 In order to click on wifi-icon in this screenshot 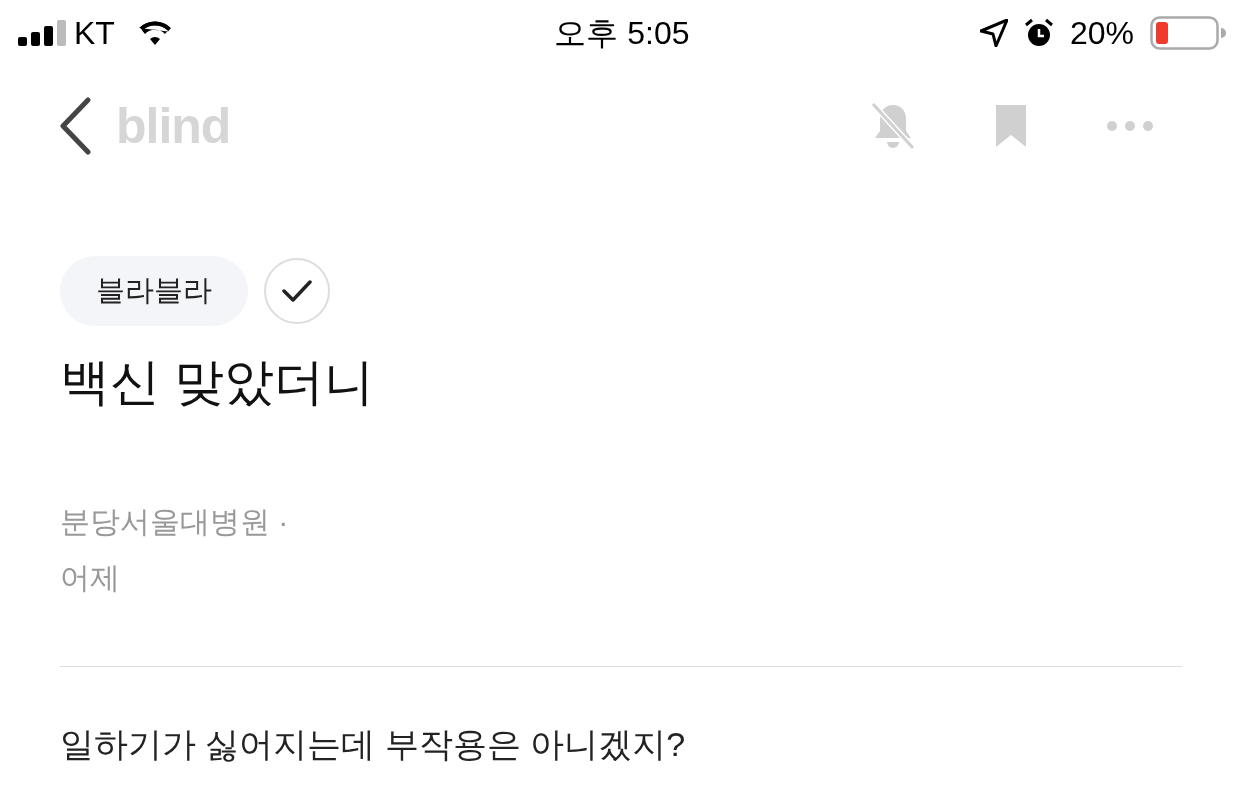, I will do `click(154, 33)`.